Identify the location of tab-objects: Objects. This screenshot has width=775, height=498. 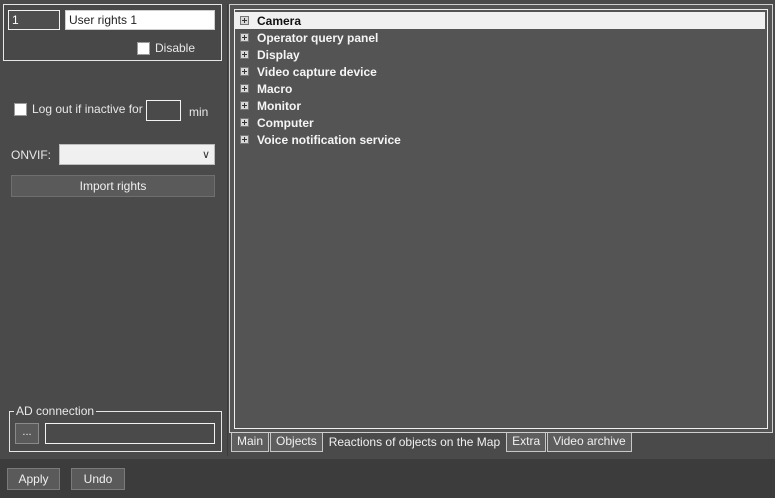
(296, 442).